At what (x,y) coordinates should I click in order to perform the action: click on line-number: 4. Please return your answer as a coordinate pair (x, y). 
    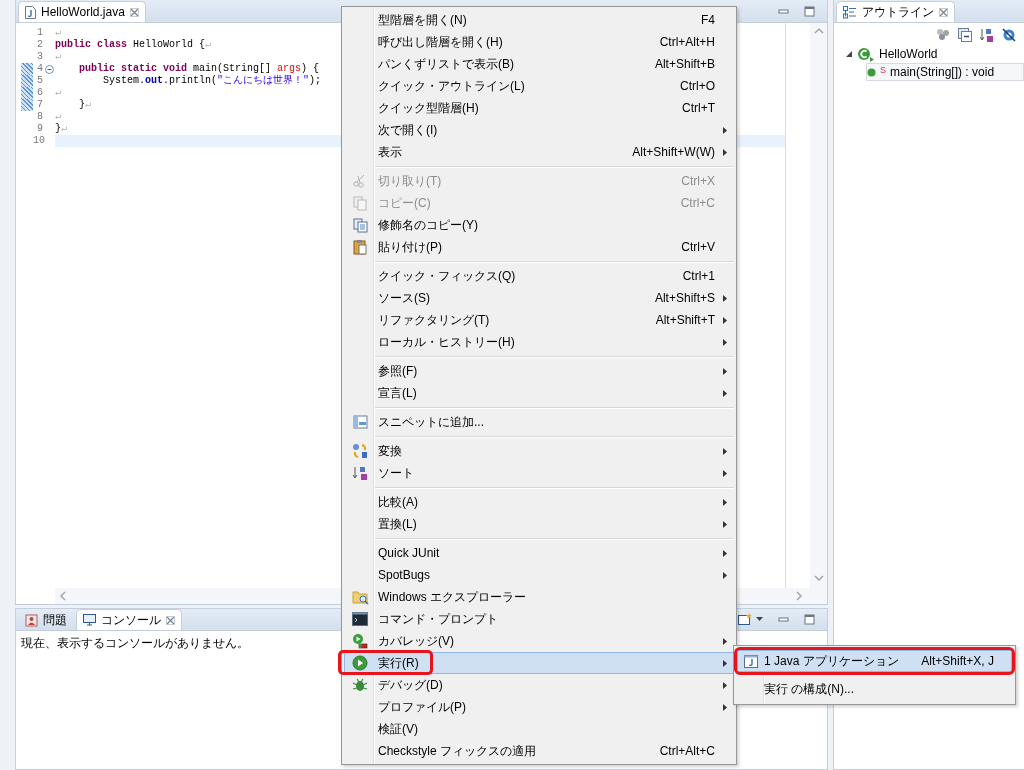
    Looking at the image, I should click on (39, 69).